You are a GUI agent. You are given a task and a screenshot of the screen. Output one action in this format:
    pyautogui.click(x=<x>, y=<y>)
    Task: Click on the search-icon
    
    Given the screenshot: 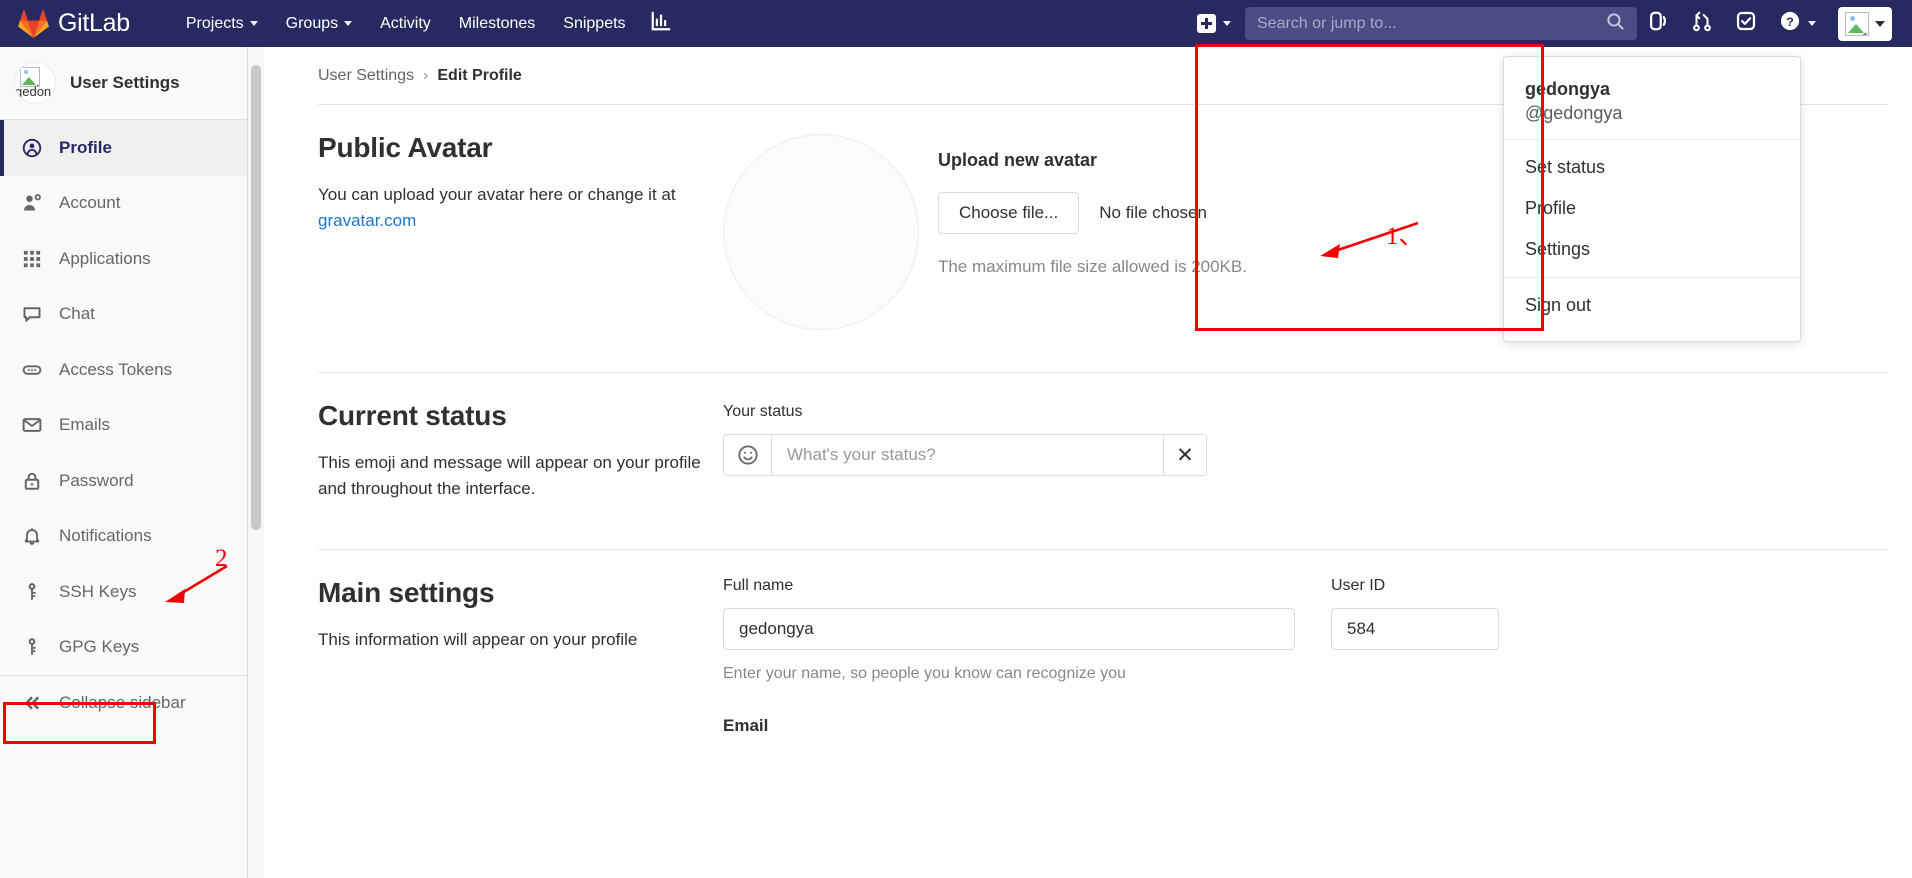 What is the action you would take?
    pyautogui.click(x=1615, y=24)
    